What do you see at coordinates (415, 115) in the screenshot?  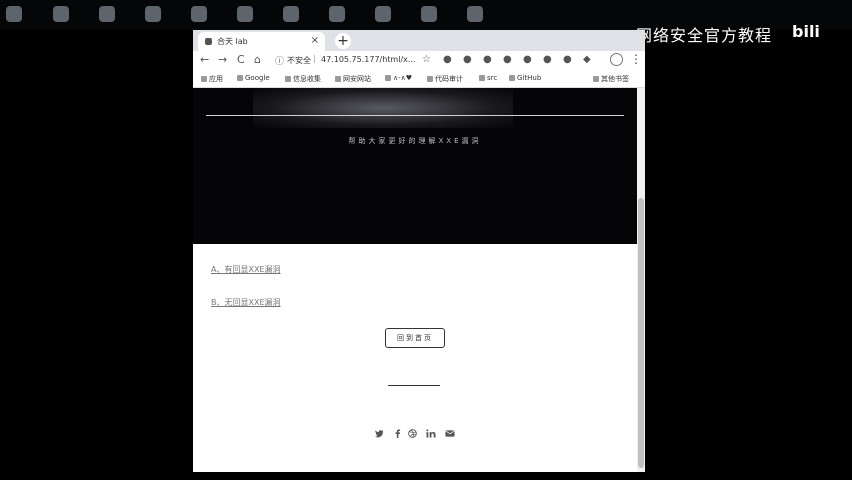 I see `hero-divider` at bounding box center [415, 115].